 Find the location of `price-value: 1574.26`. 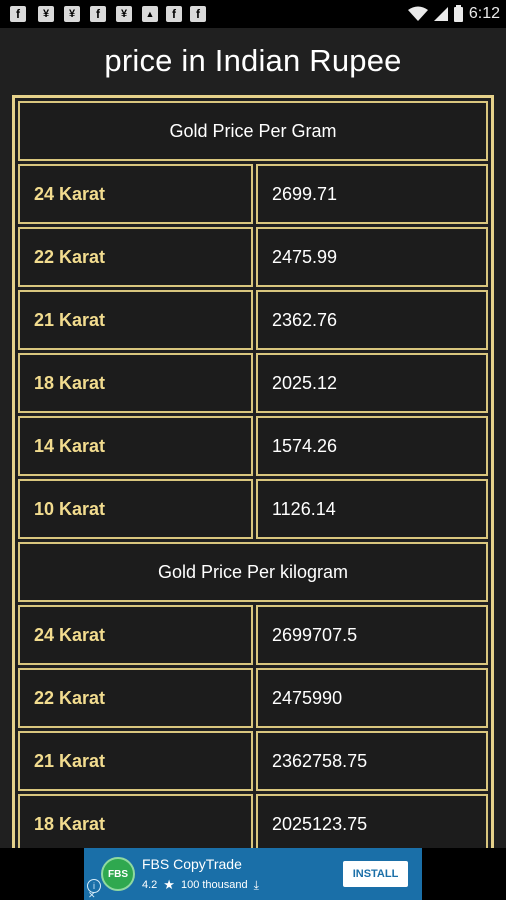

price-value: 1574.26 is located at coordinates (372, 446).